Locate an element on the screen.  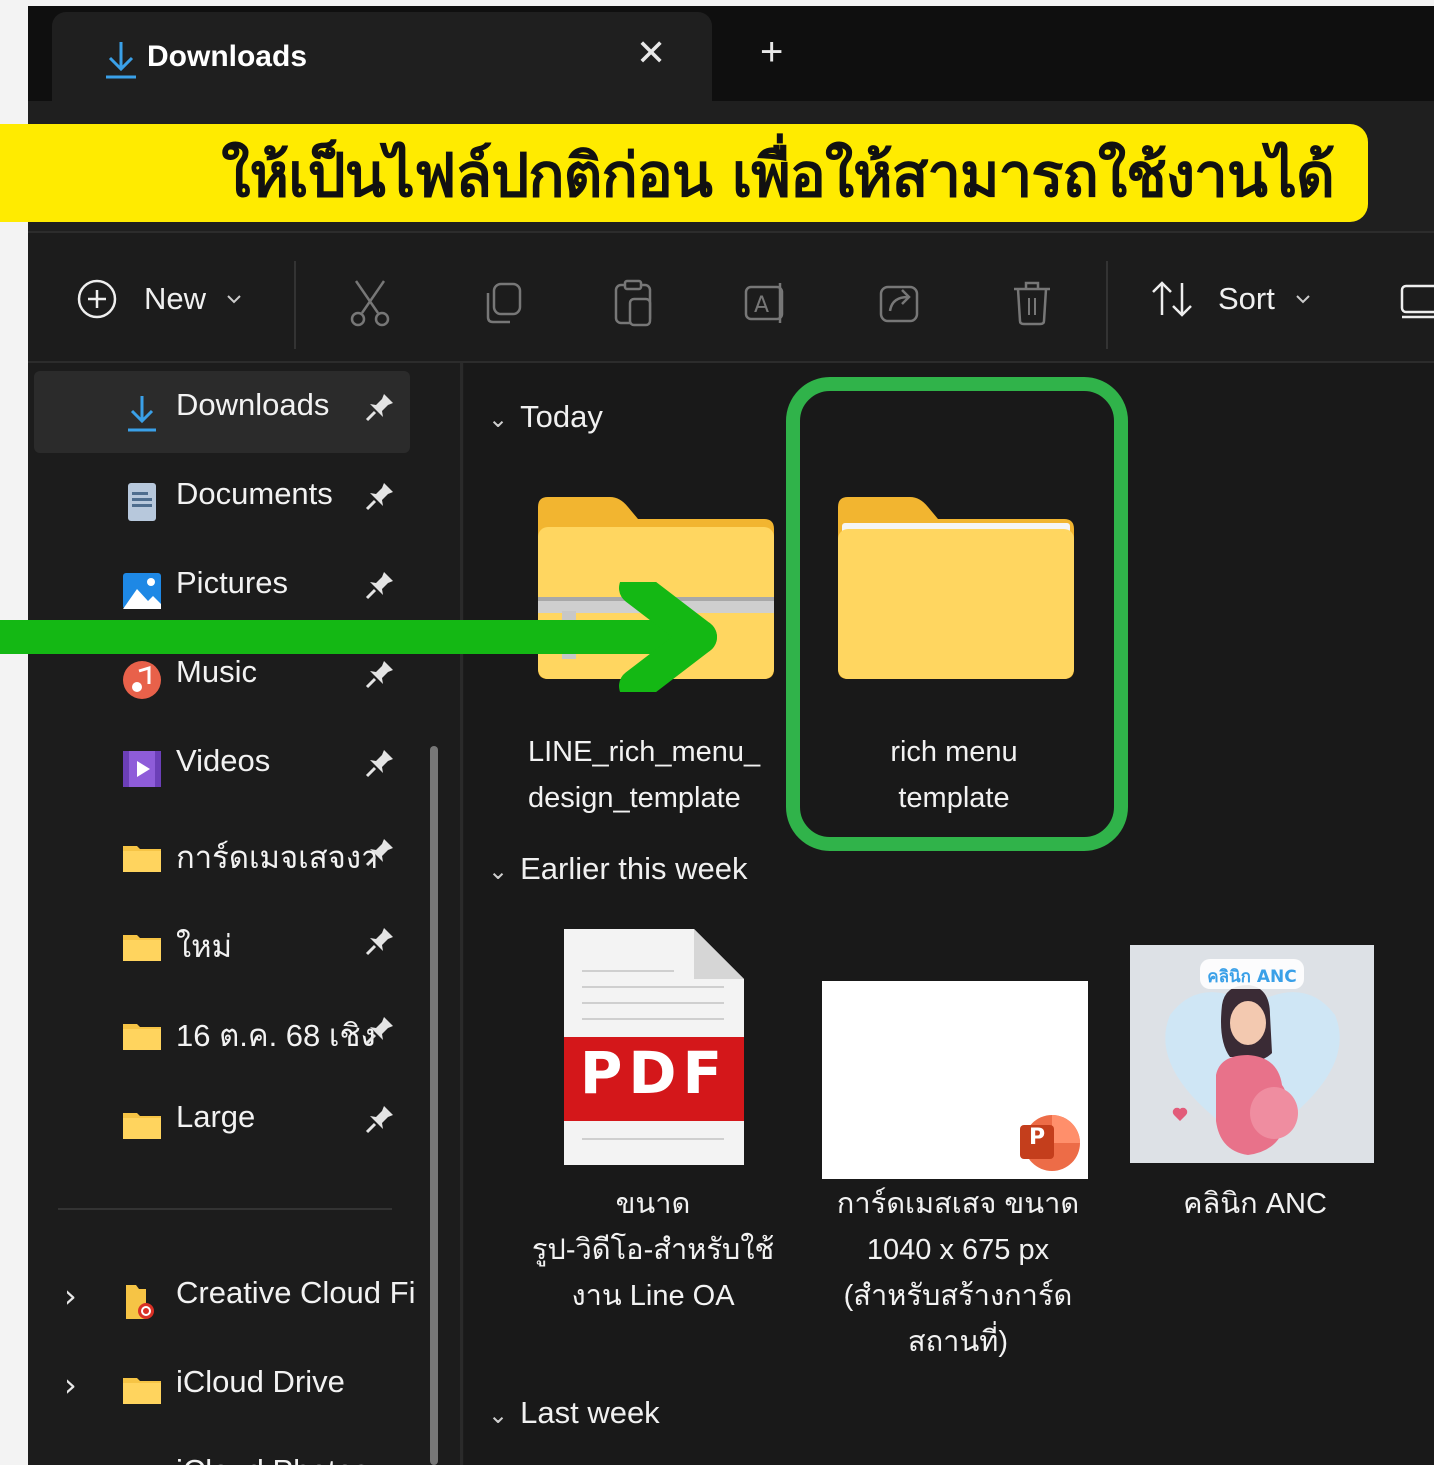
sidebar-item-large: Large is located at coordinates (222, 1124).